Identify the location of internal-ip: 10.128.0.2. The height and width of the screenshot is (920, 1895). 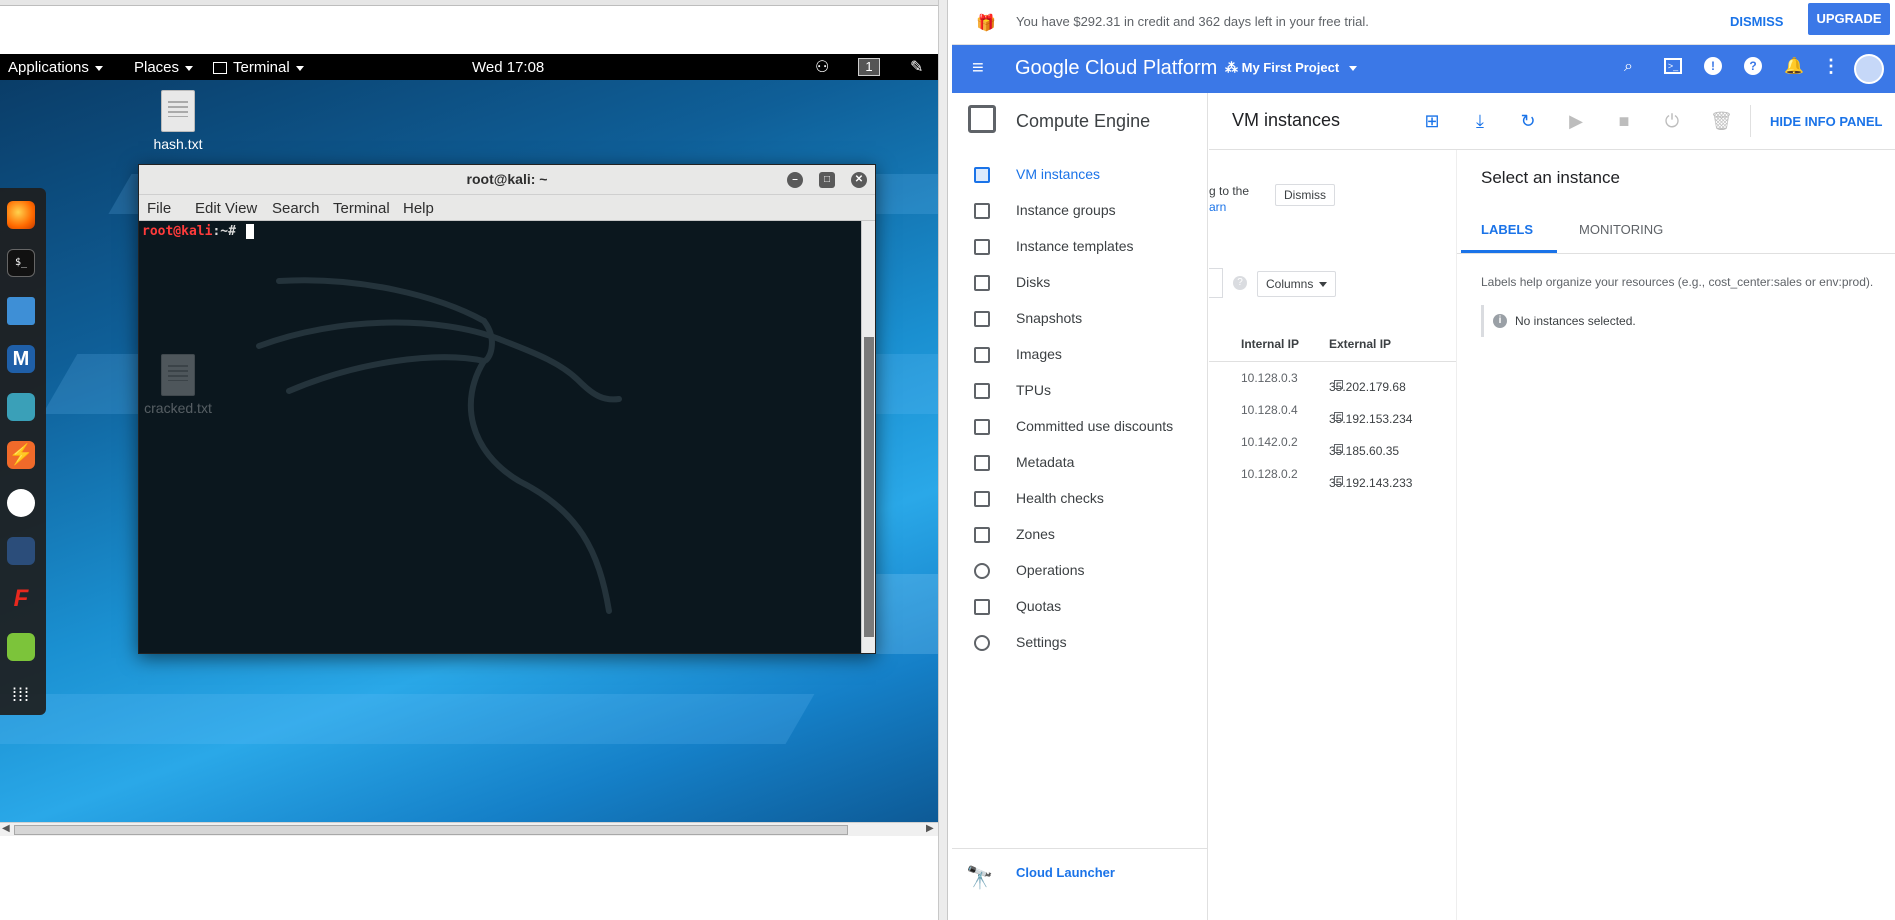
(1269, 474).